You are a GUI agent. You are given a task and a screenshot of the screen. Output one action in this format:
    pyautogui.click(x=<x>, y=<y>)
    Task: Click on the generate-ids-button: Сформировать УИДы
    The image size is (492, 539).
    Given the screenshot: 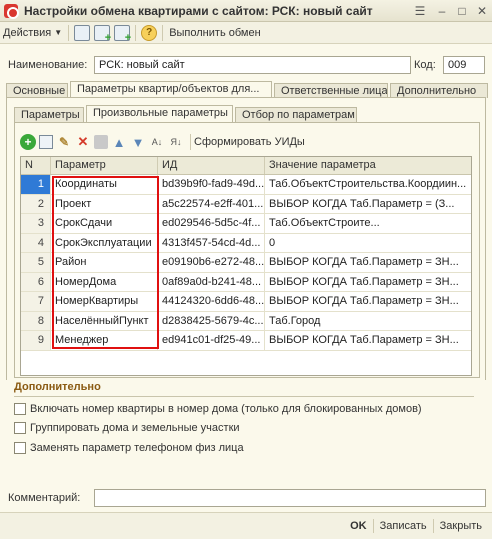 What is the action you would take?
    pyautogui.click(x=249, y=142)
    